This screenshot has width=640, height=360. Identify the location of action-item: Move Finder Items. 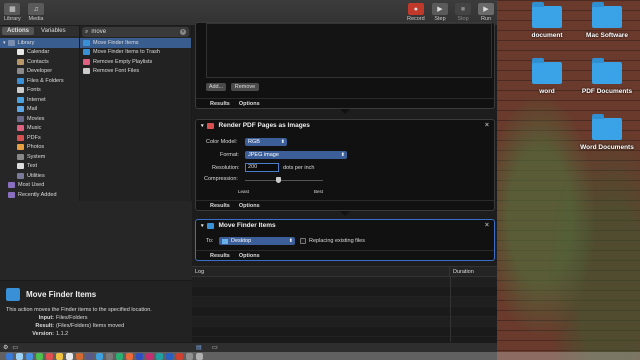
(135, 43).